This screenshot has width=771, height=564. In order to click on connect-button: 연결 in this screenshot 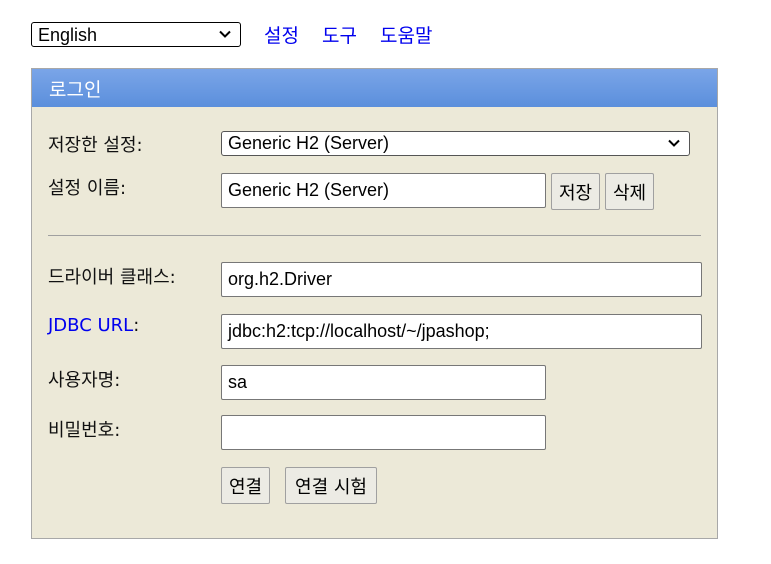, I will do `click(245, 485)`.